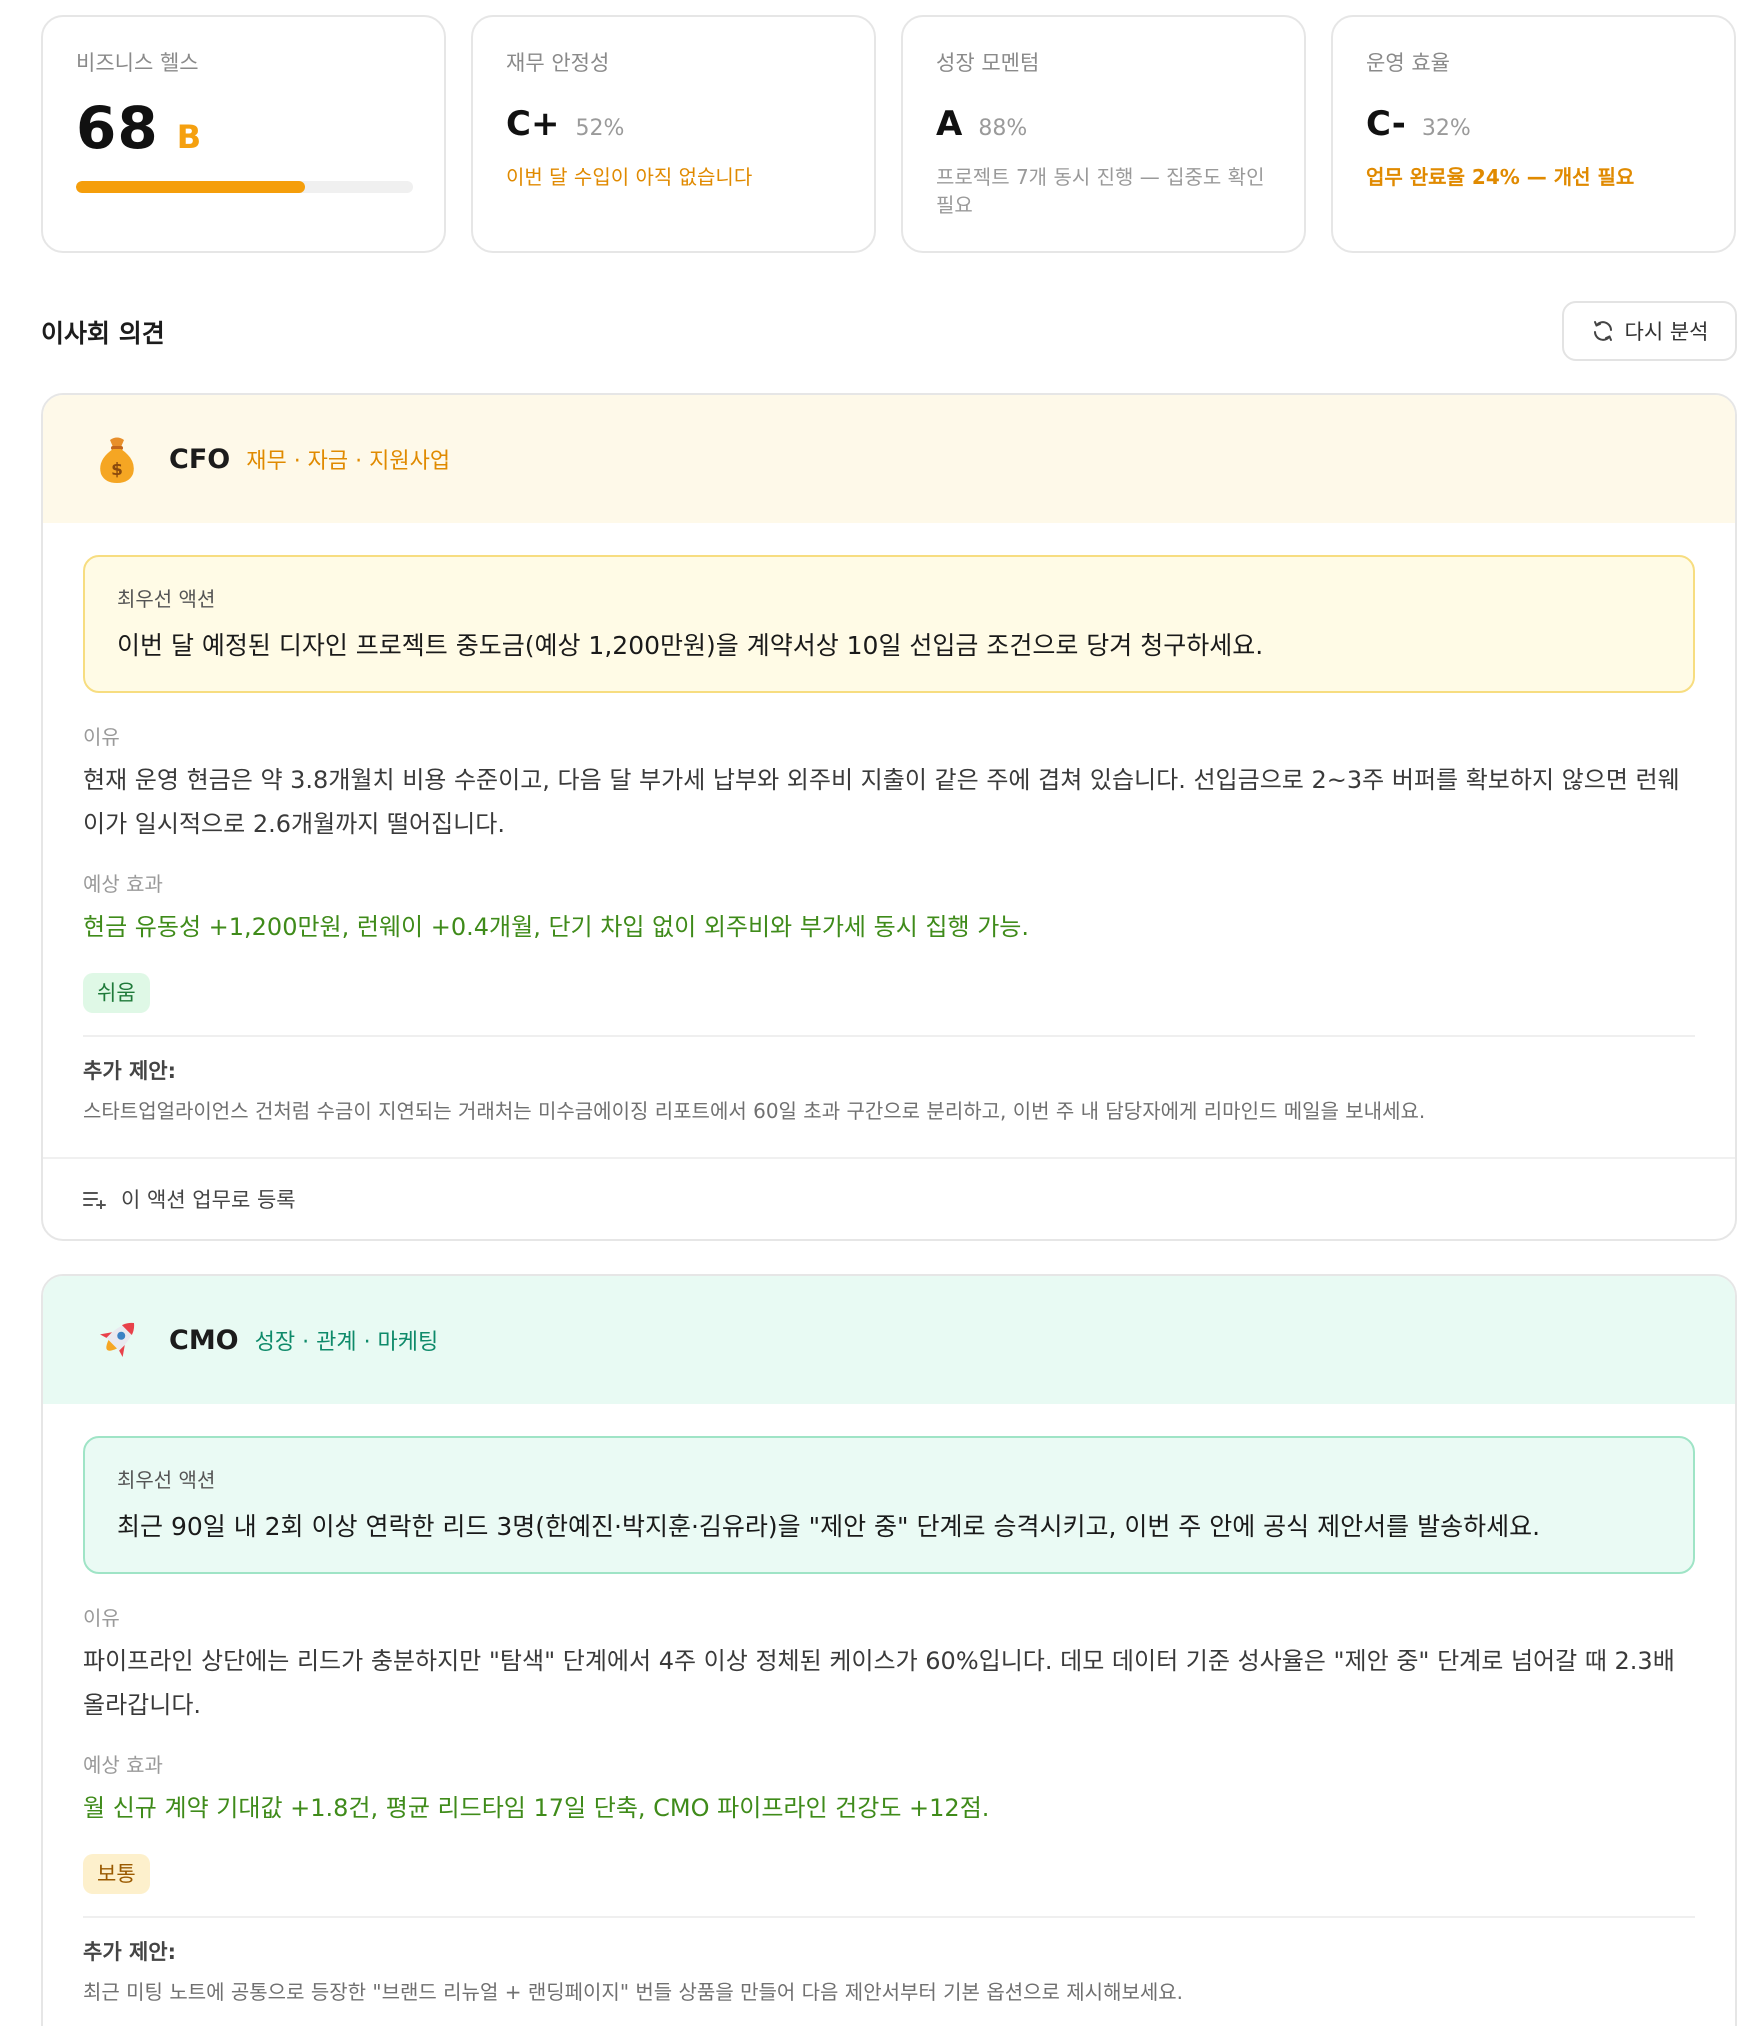 The image size is (1762, 2026). What do you see at coordinates (103, 333) in the screenshot?
I see `section-title: 이사회 의견` at bounding box center [103, 333].